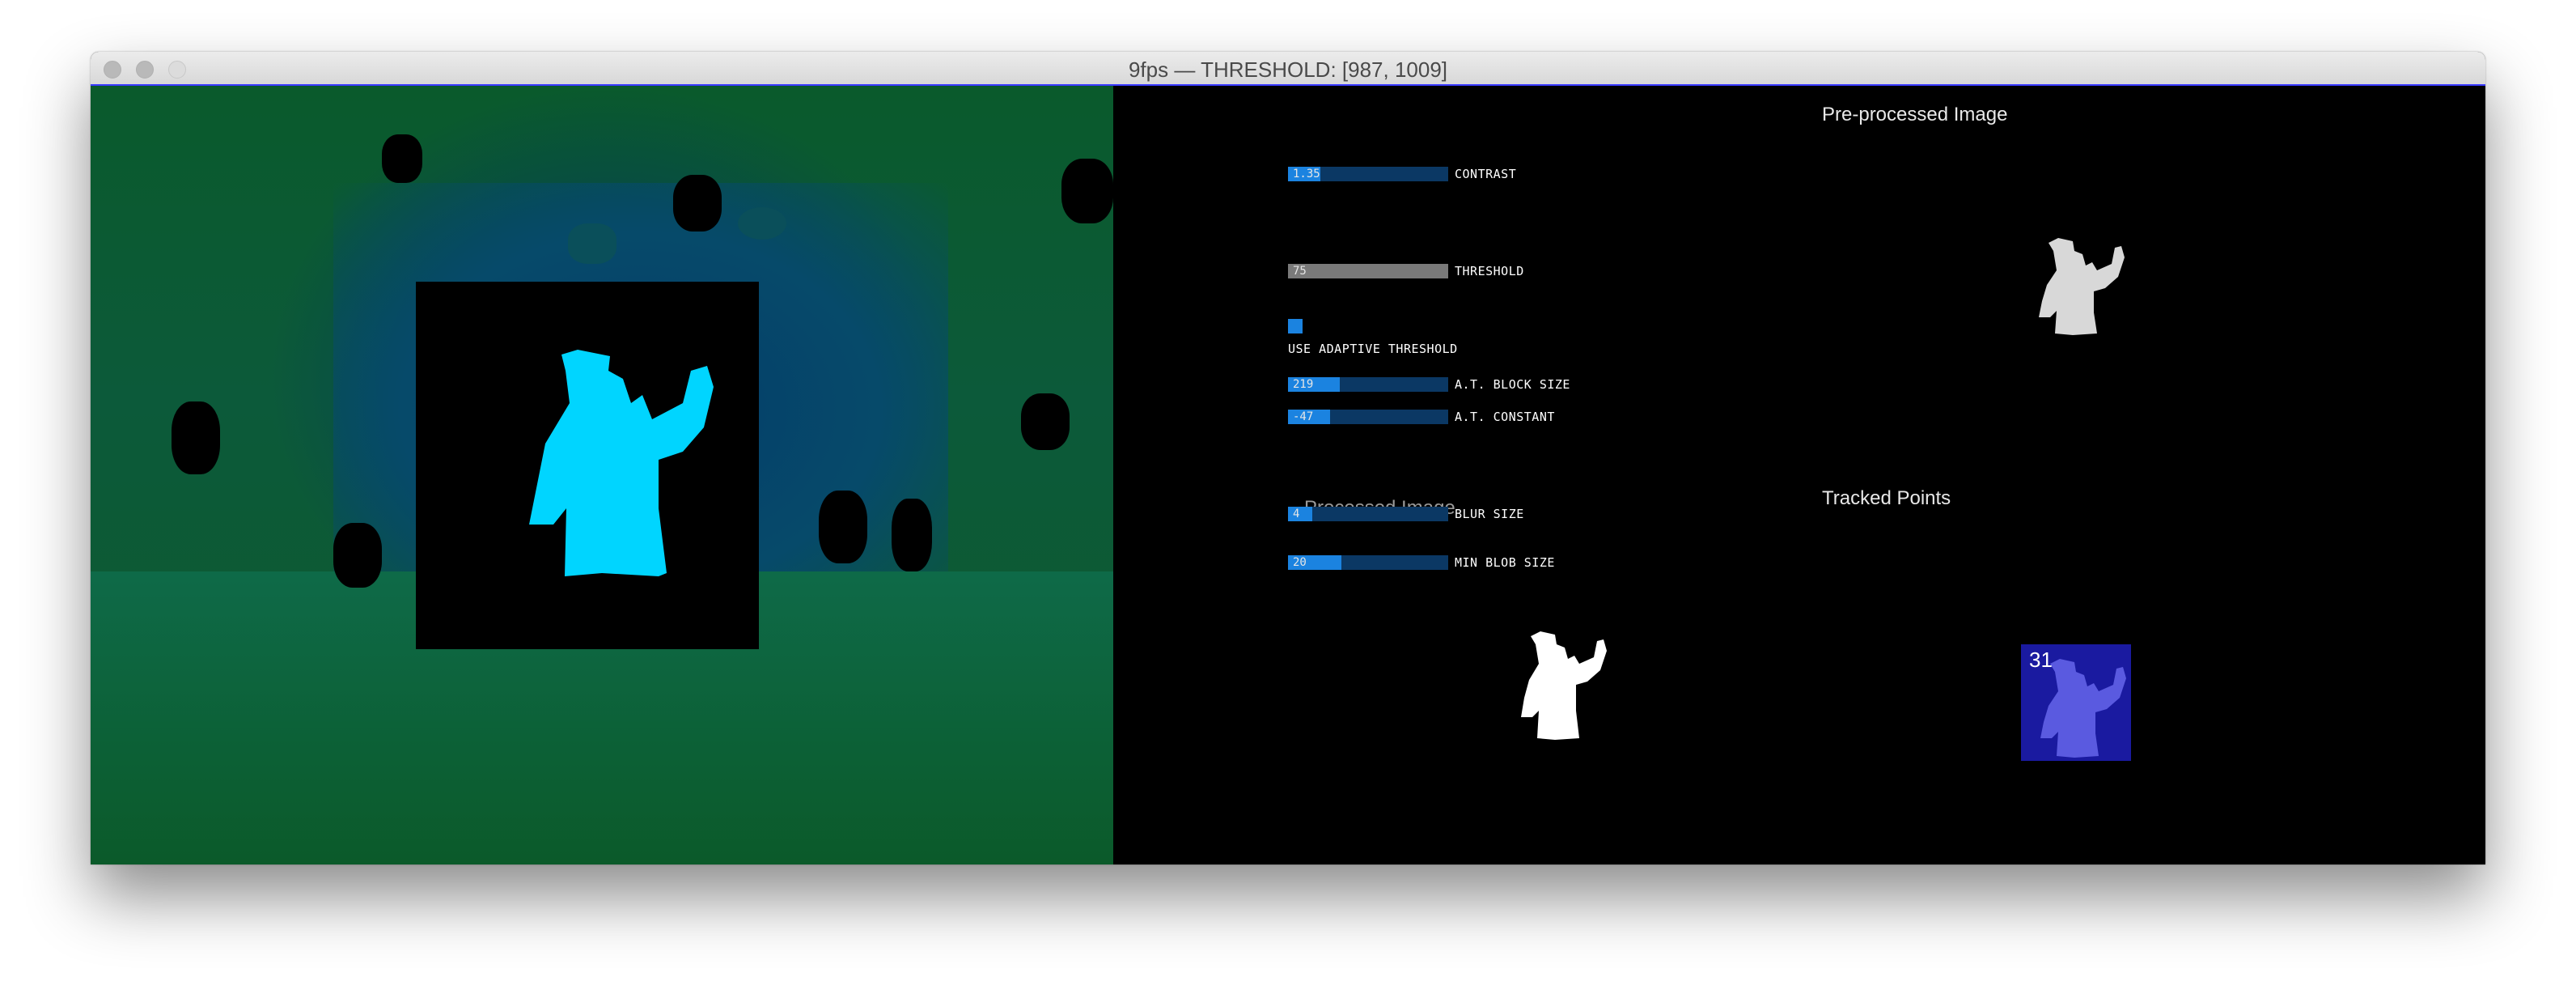 This screenshot has width=2576, height=994. Describe the element at coordinates (1303, 384) in the screenshot. I see `block-size-value: 219` at that location.